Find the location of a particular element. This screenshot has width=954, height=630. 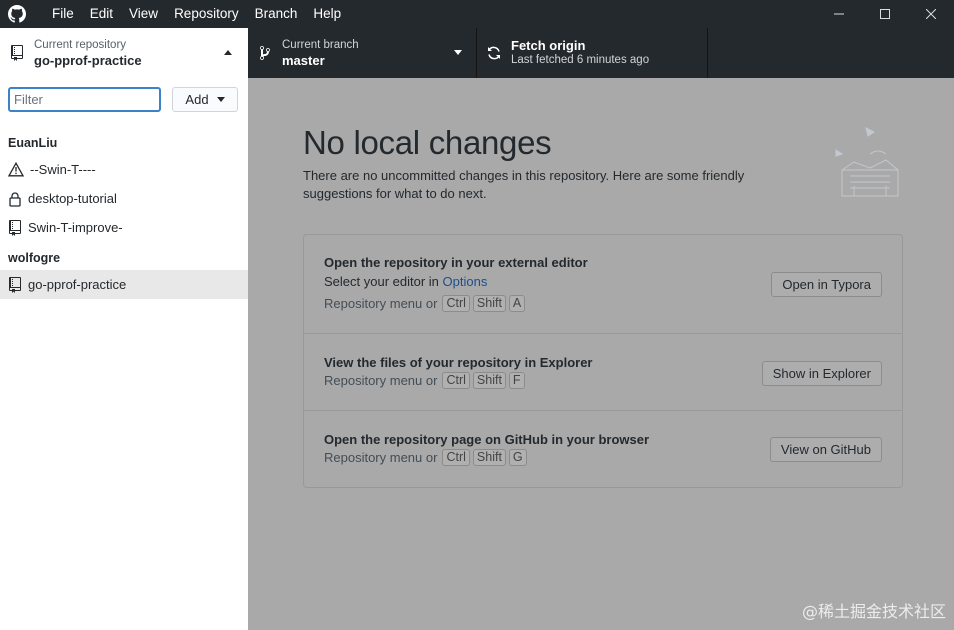

current-branch-button: Current branch master is located at coordinates (362, 53).